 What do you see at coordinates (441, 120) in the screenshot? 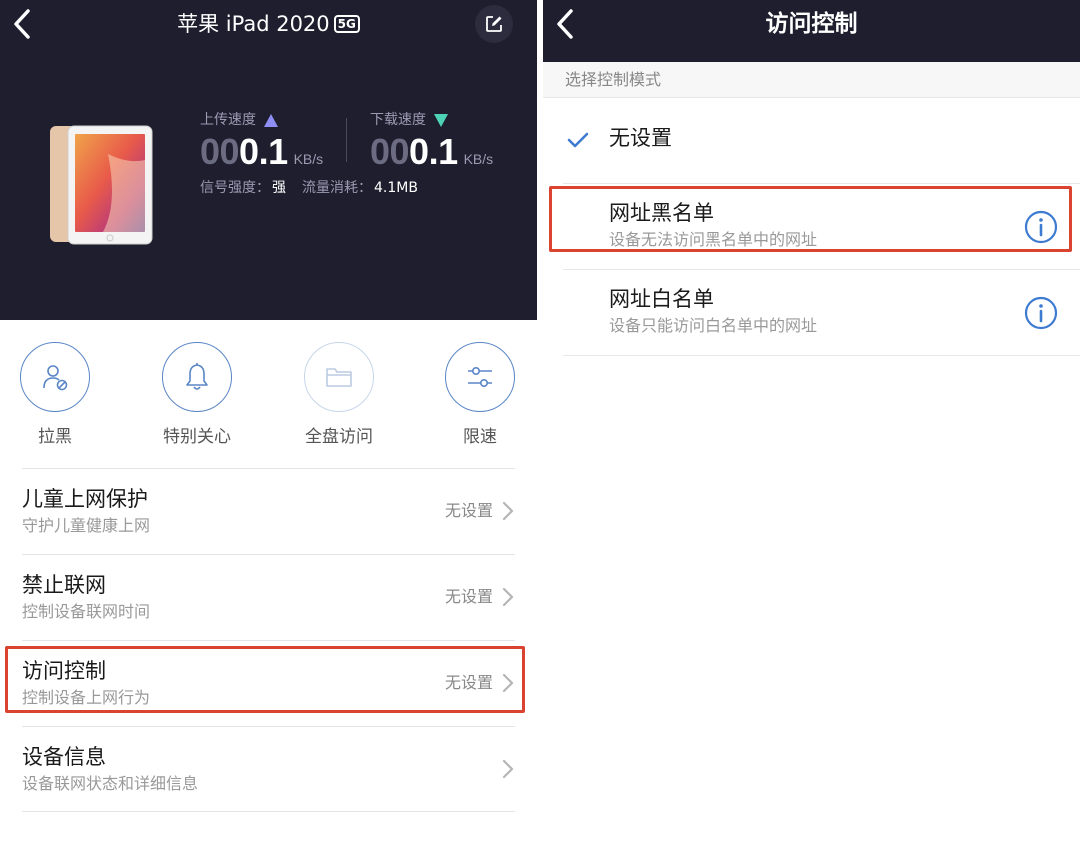
I see `download-arrow-icon` at bounding box center [441, 120].